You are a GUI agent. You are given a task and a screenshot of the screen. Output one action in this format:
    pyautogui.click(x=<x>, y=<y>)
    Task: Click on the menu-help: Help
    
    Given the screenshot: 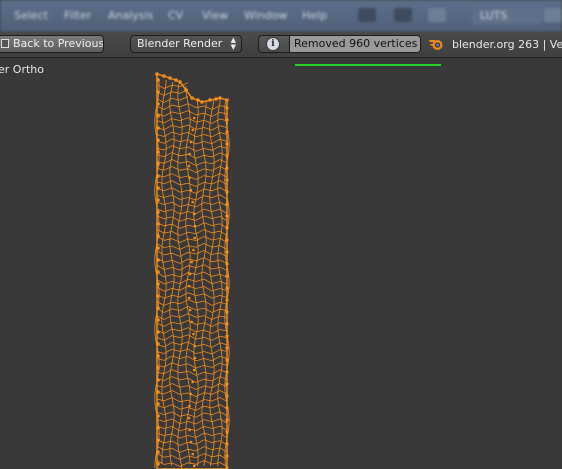 What is the action you would take?
    pyautogui.click(x=314, y=15)
    